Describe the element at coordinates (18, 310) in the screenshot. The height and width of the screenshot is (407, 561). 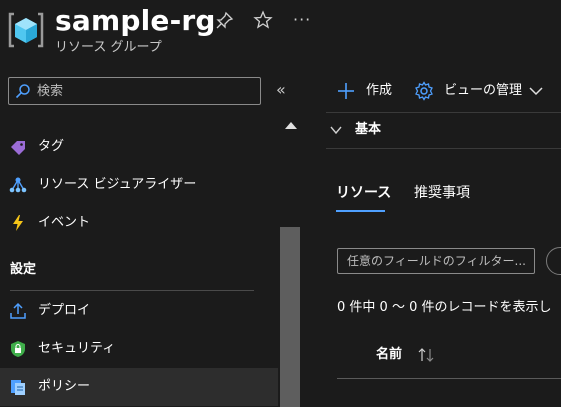
I see `deploy-icon` at that location.